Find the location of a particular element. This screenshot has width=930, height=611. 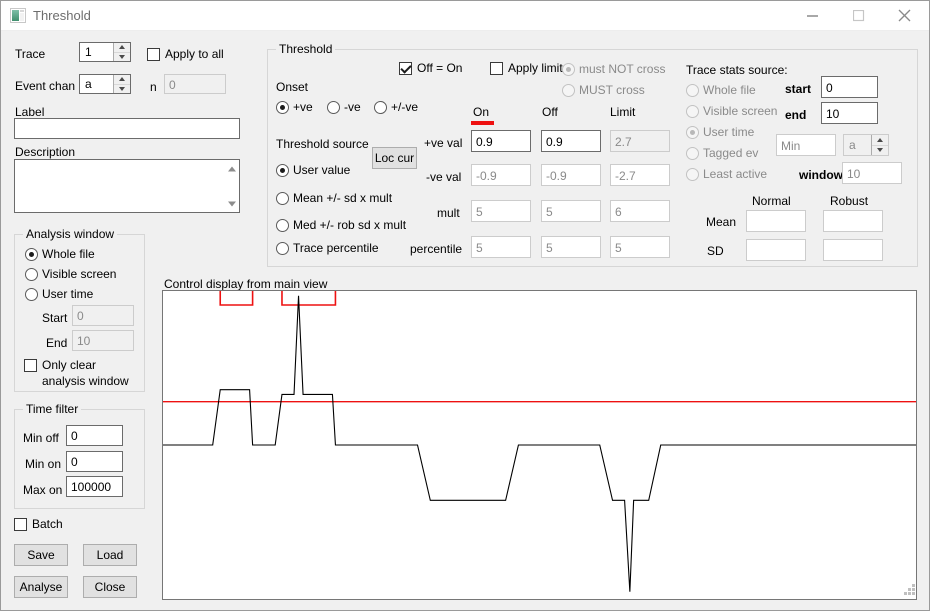

stats-mean-robust-field is located at coordinates (853, 221).